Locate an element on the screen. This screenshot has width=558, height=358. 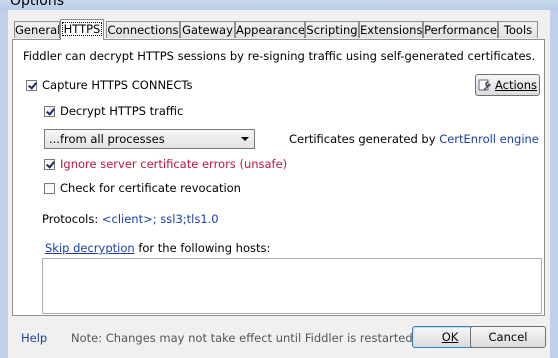
tab-connections-label: Connections is located at coordinates (143, 30).